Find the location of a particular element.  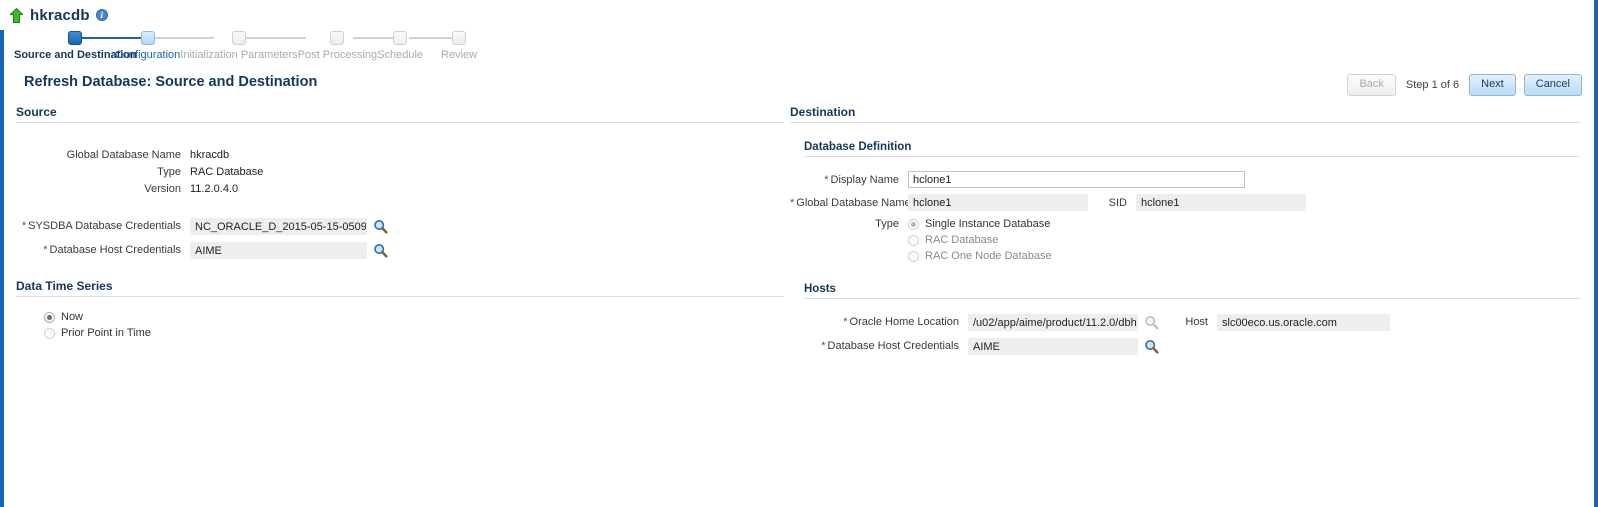

global-database-name-label: * Global Database Name is located at coordinates (850, 202).